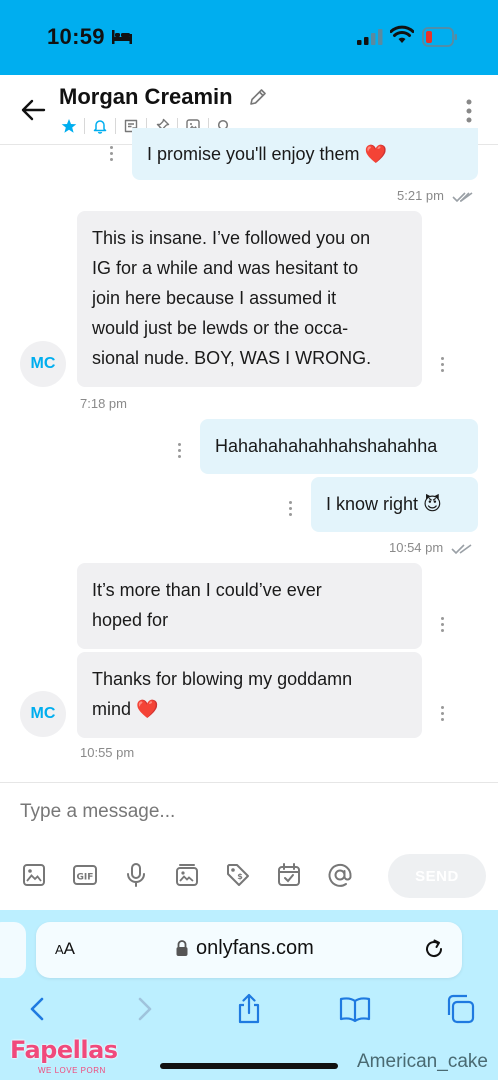  Describe the element at coordinates (460, 1009) in the screenshot. I see `tabs-icon` at that location.